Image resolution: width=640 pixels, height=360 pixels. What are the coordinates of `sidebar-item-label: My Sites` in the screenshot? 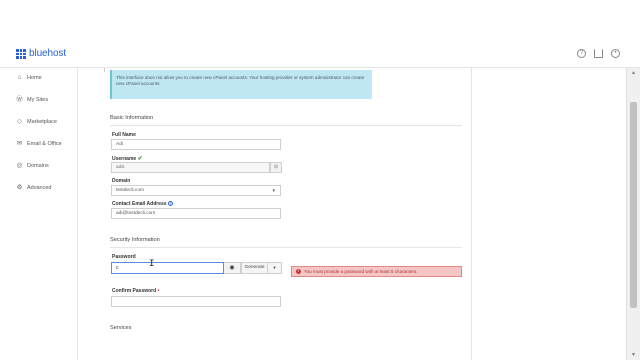 It's located at (38, 99).